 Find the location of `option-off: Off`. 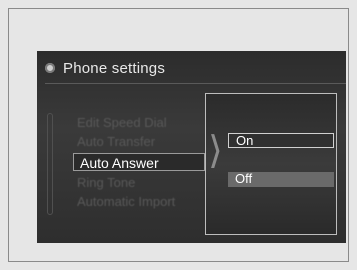

option-off: Off is located at coordinates (281, 179).